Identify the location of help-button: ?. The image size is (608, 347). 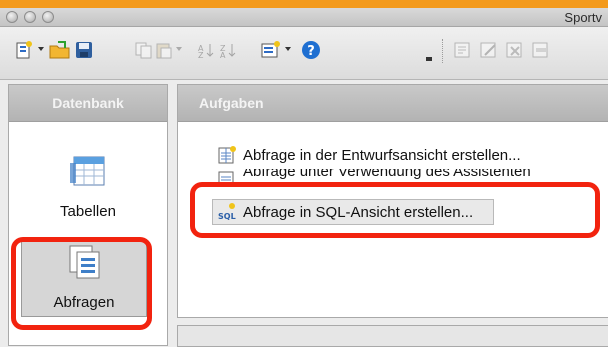
(311, 50).